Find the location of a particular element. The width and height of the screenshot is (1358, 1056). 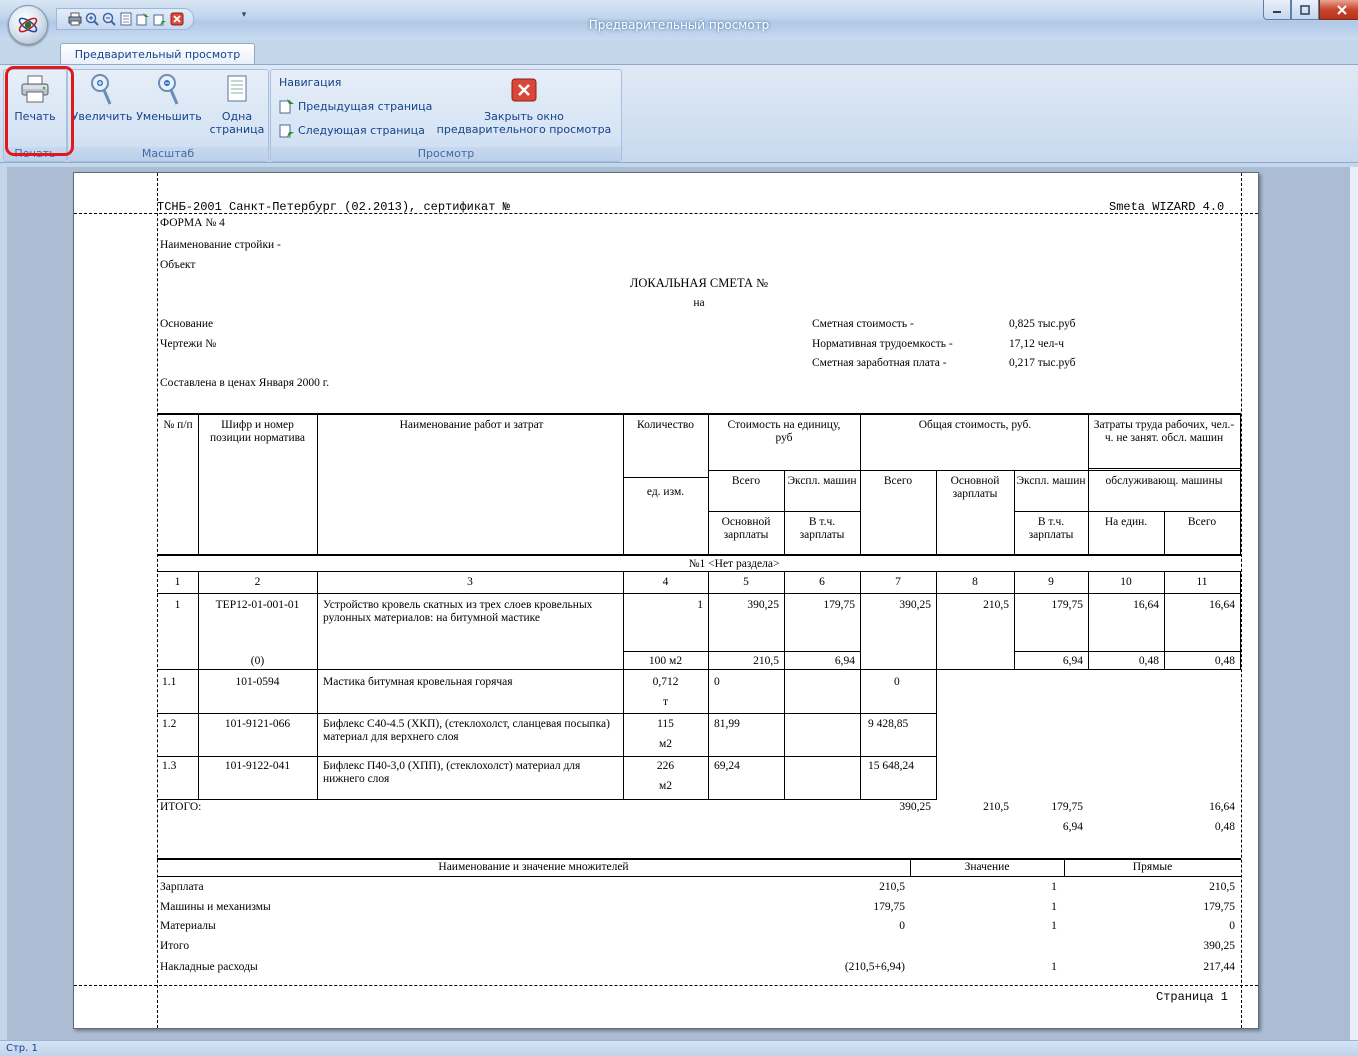

close-preview-label-1: Закрыть окно is located at coordinates (524, 116).